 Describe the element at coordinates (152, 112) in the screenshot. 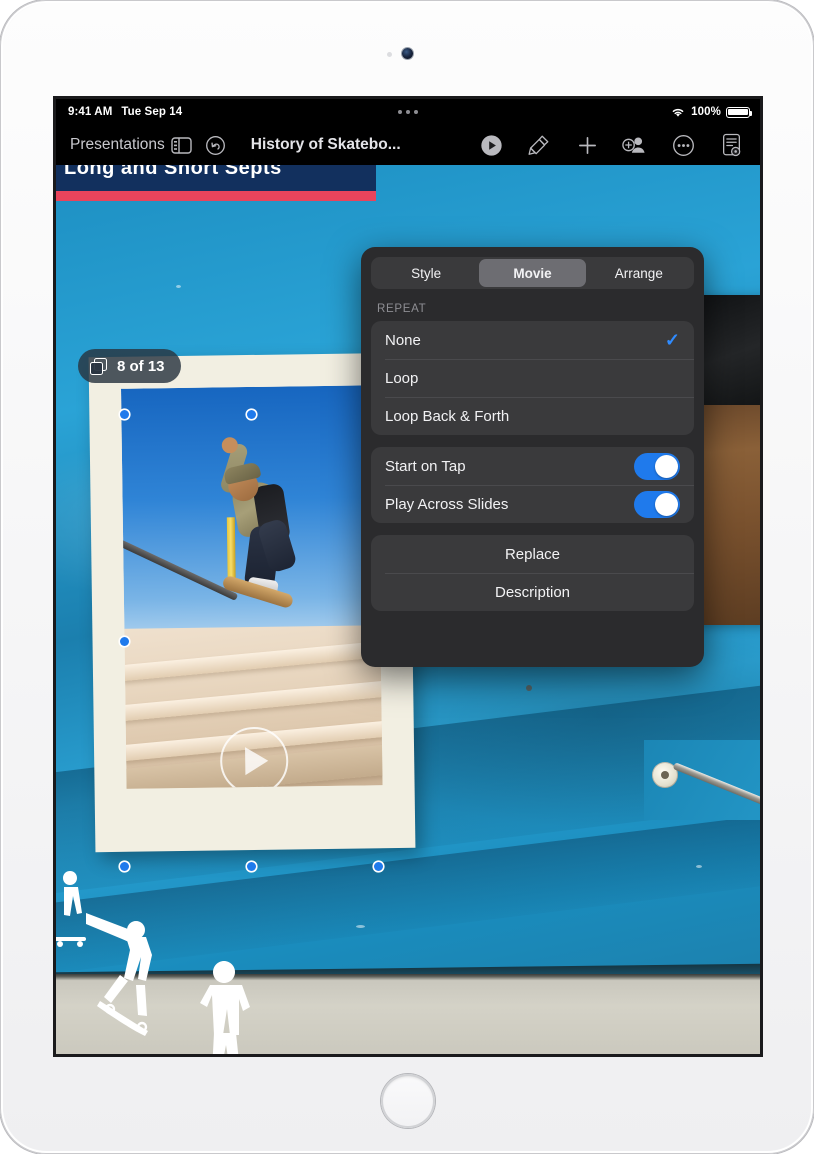

I see `status-date: Tue Sep 14` at that location.